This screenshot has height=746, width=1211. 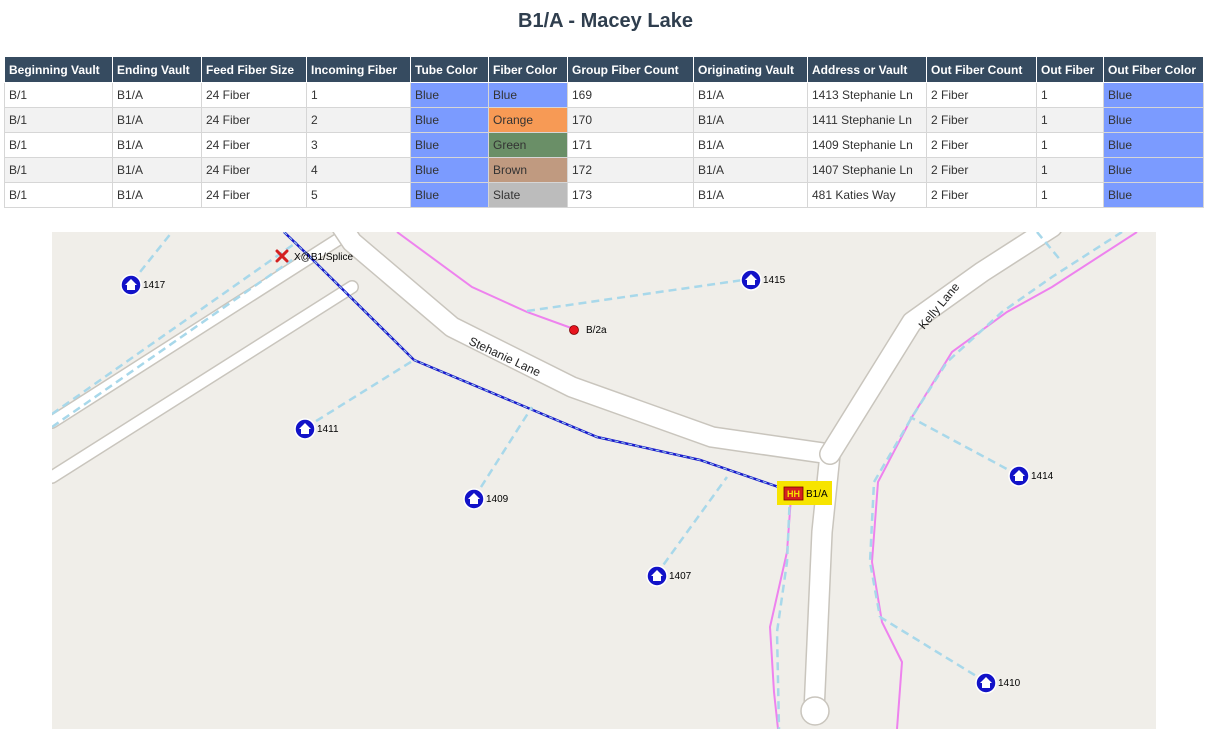 I want to click on table-cell: 1413 Stephanie Ln, so click(x=867, y=95).